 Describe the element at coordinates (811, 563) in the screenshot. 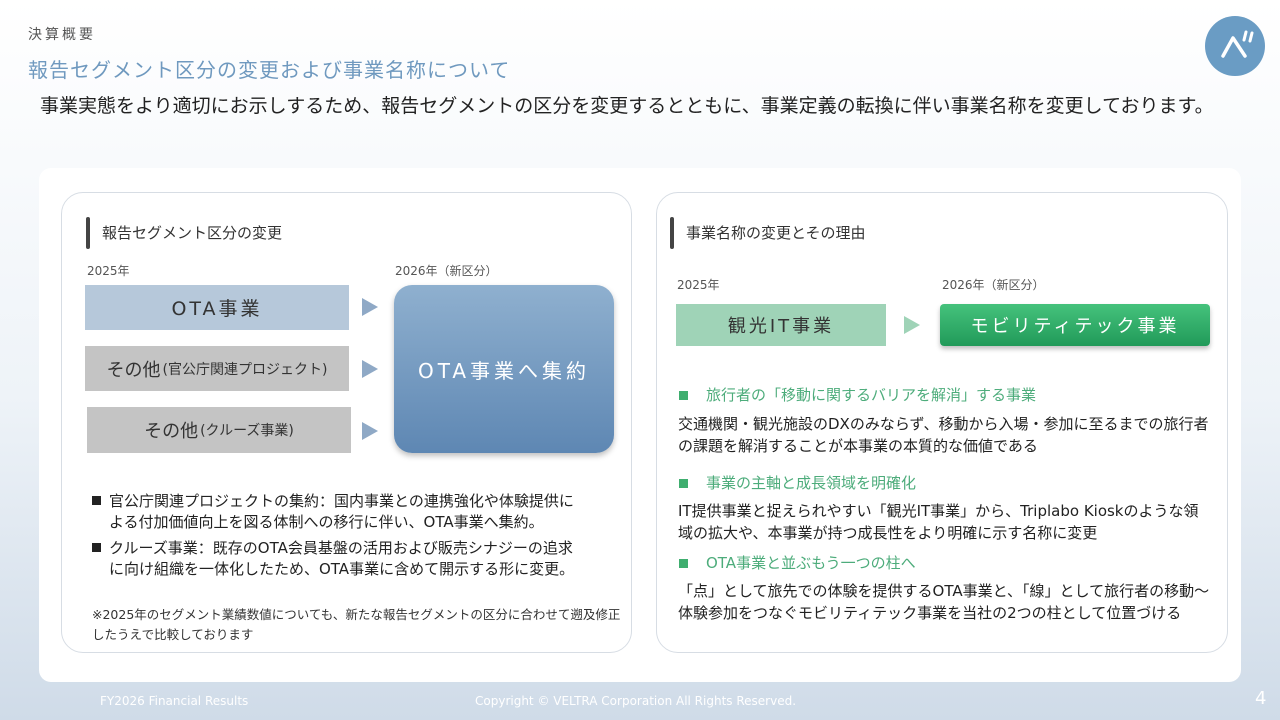

I see `reason-title: OTA事業と並ぶもう一つの柱へ` at that location.